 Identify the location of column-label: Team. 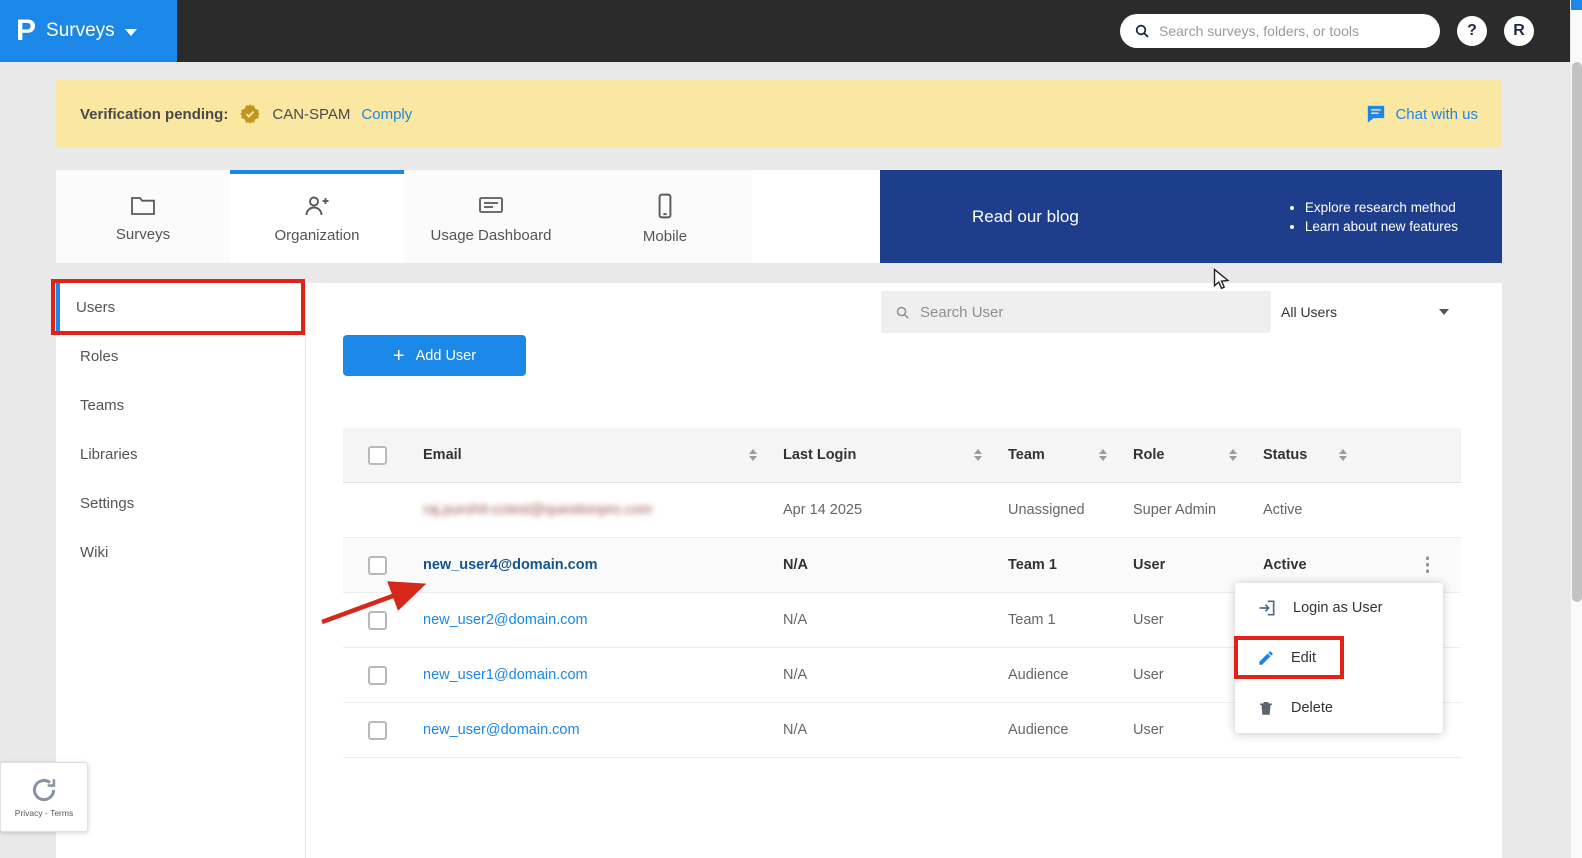
(1026, 455).